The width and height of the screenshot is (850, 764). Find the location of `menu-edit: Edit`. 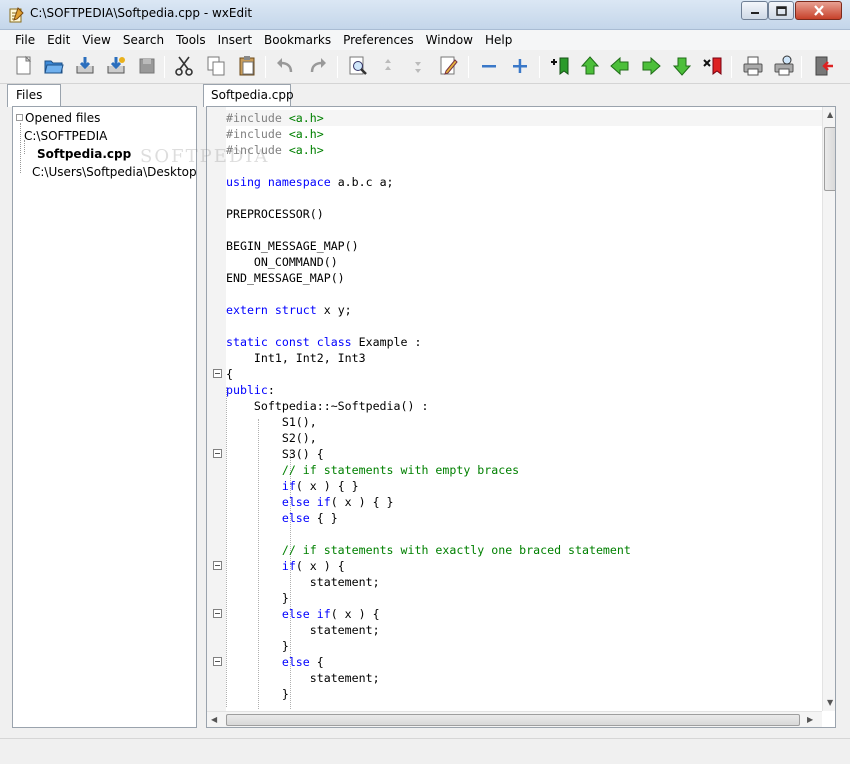

menu-edit: Edit is located at coordinates (58, 40).